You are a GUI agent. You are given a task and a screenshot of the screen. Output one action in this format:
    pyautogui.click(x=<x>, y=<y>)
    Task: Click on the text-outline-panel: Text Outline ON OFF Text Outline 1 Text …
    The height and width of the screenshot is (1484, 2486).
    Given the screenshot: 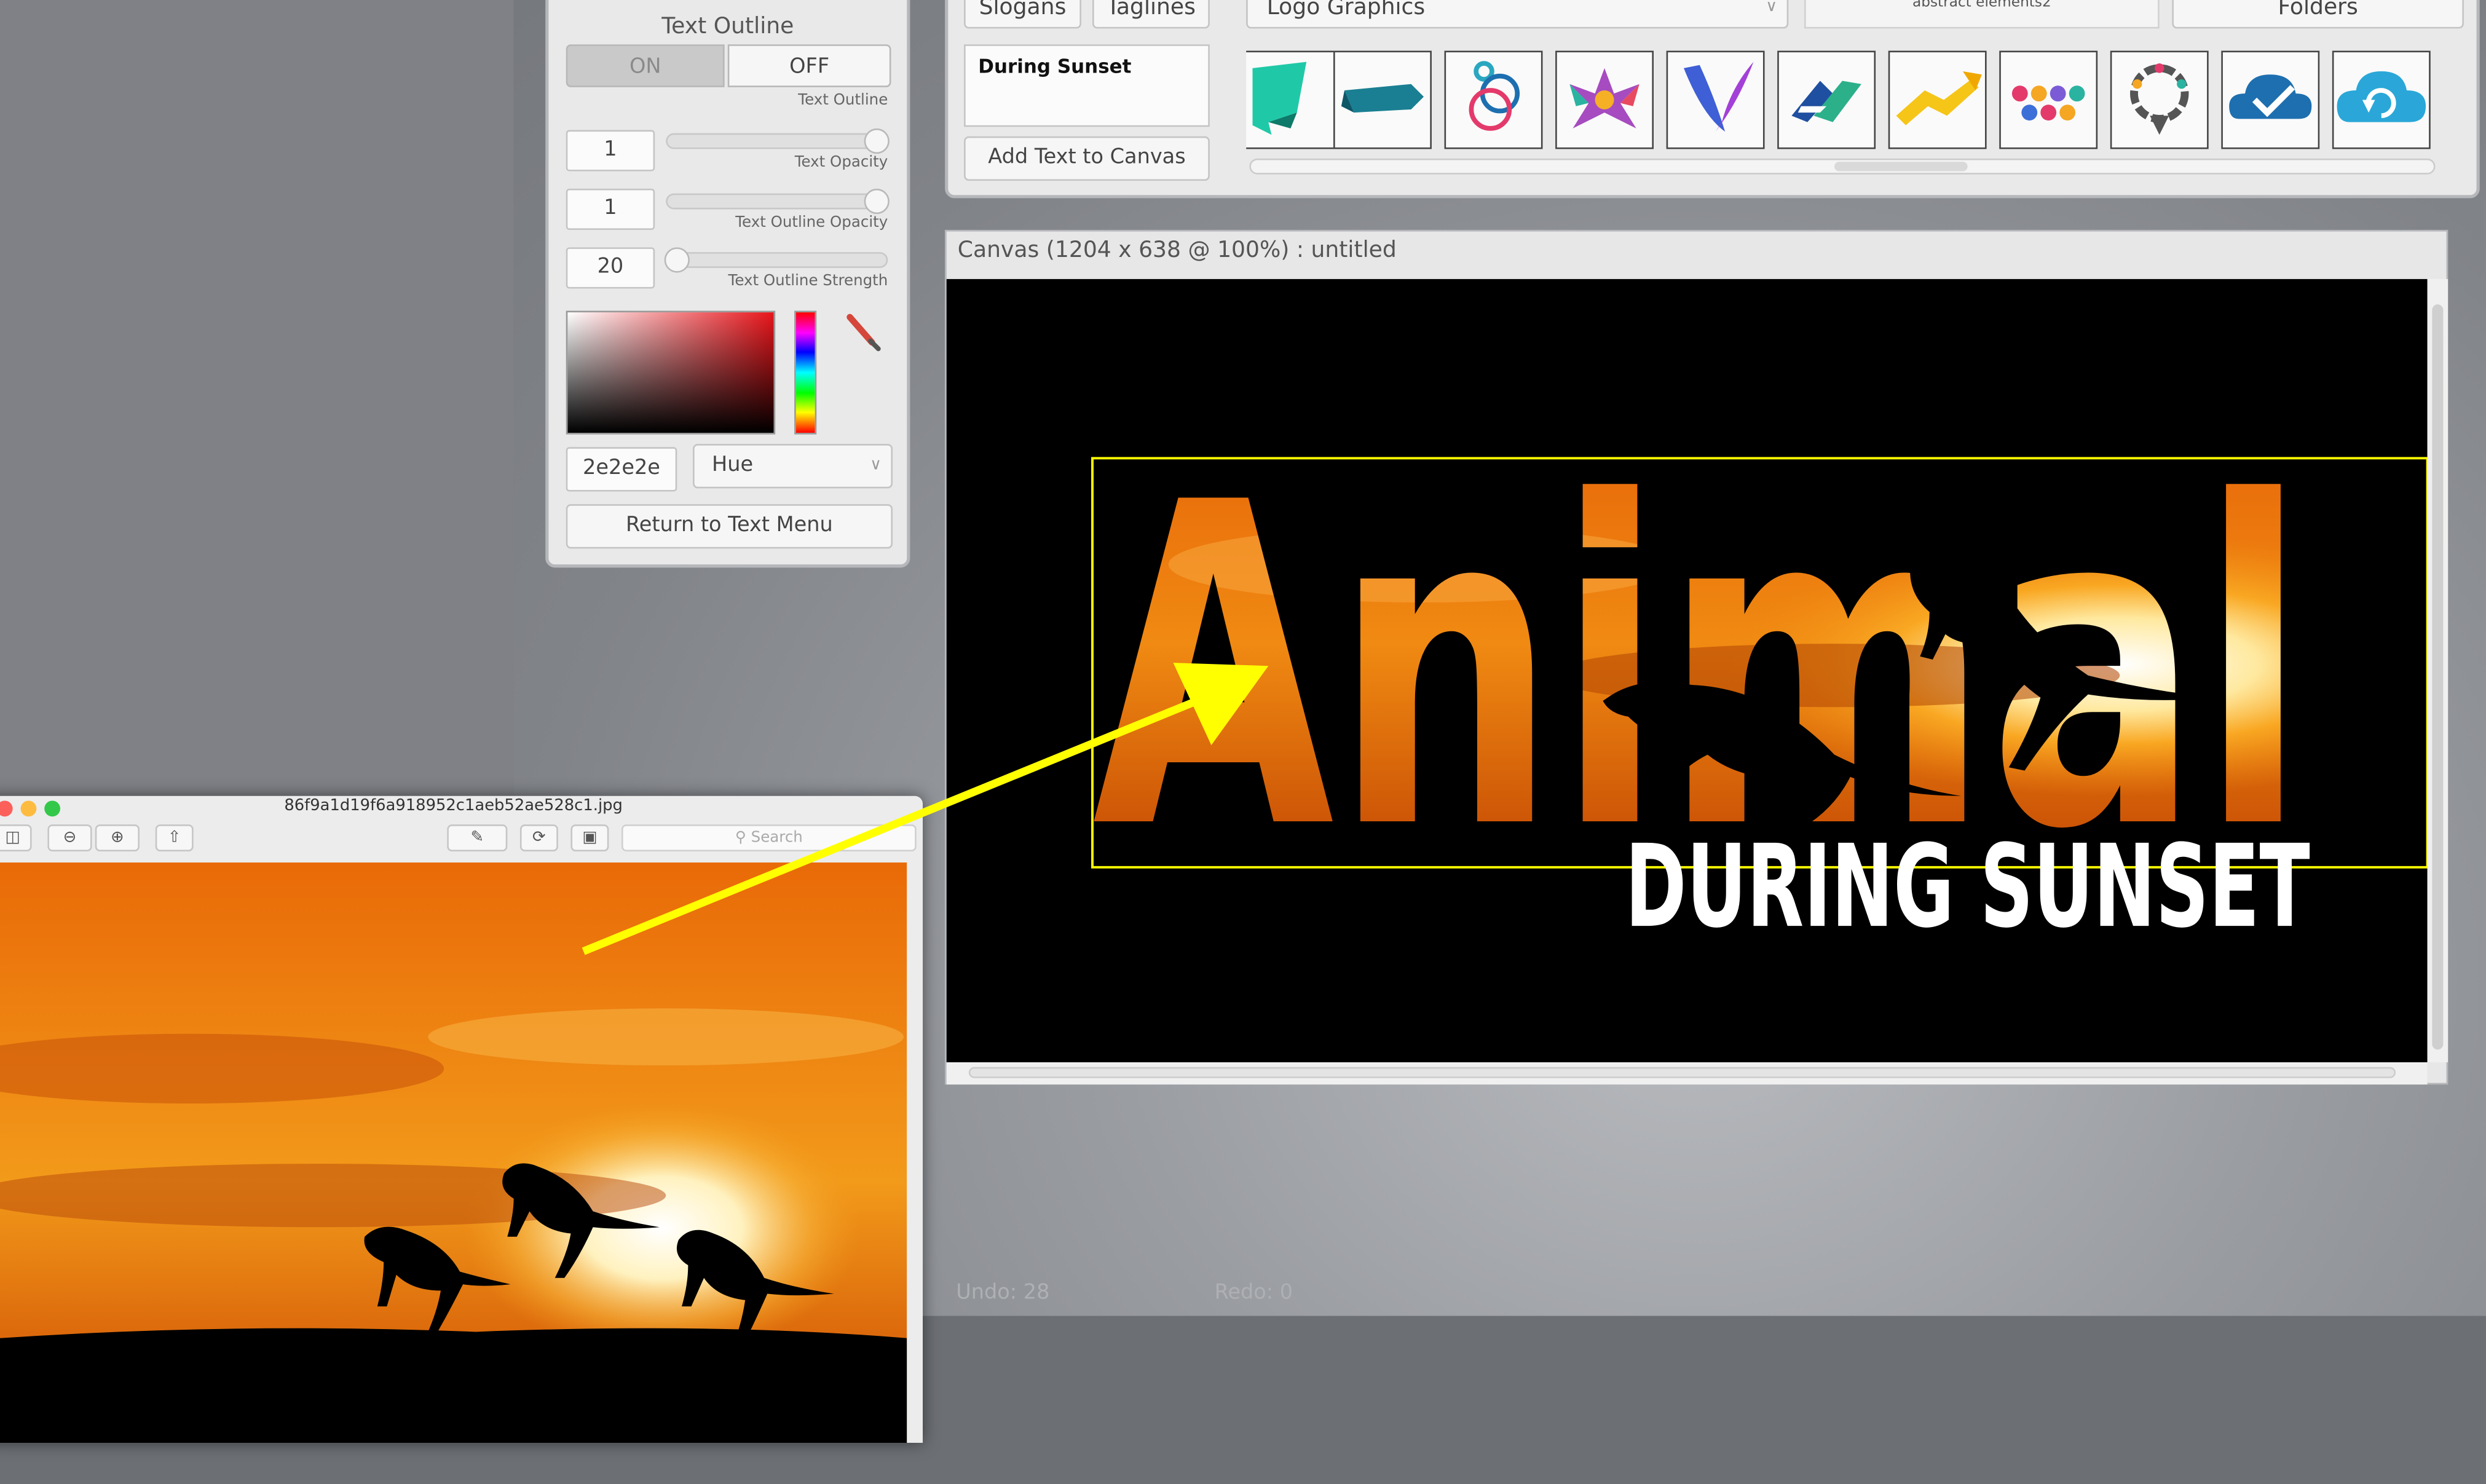 What is the action you would take?
    pyautogui.click(x=727, y=284)
    